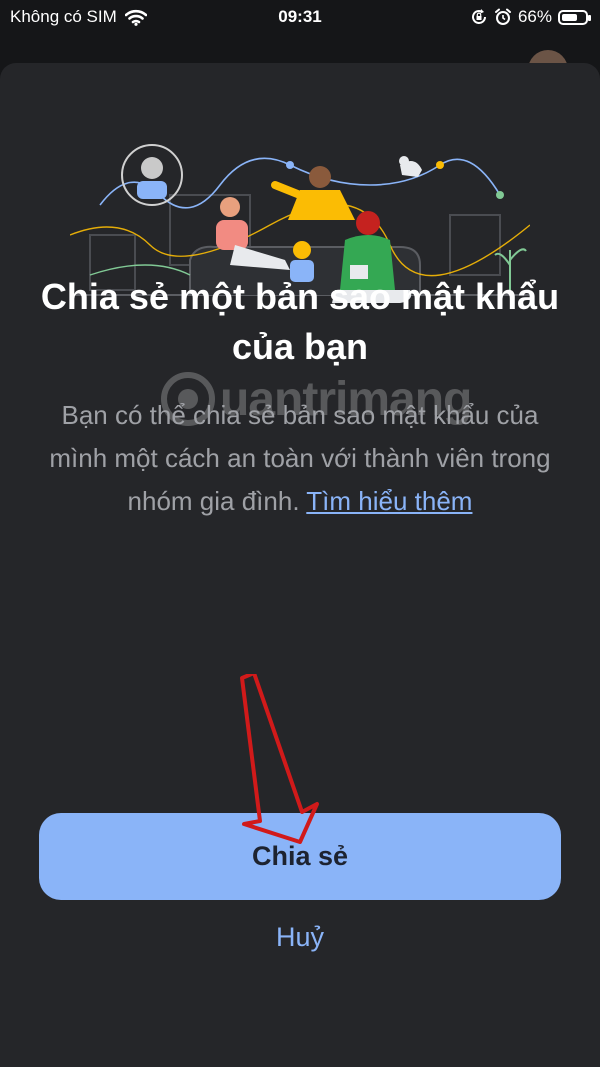  I want to click on battery-percent: 66%, so click(534, 16).